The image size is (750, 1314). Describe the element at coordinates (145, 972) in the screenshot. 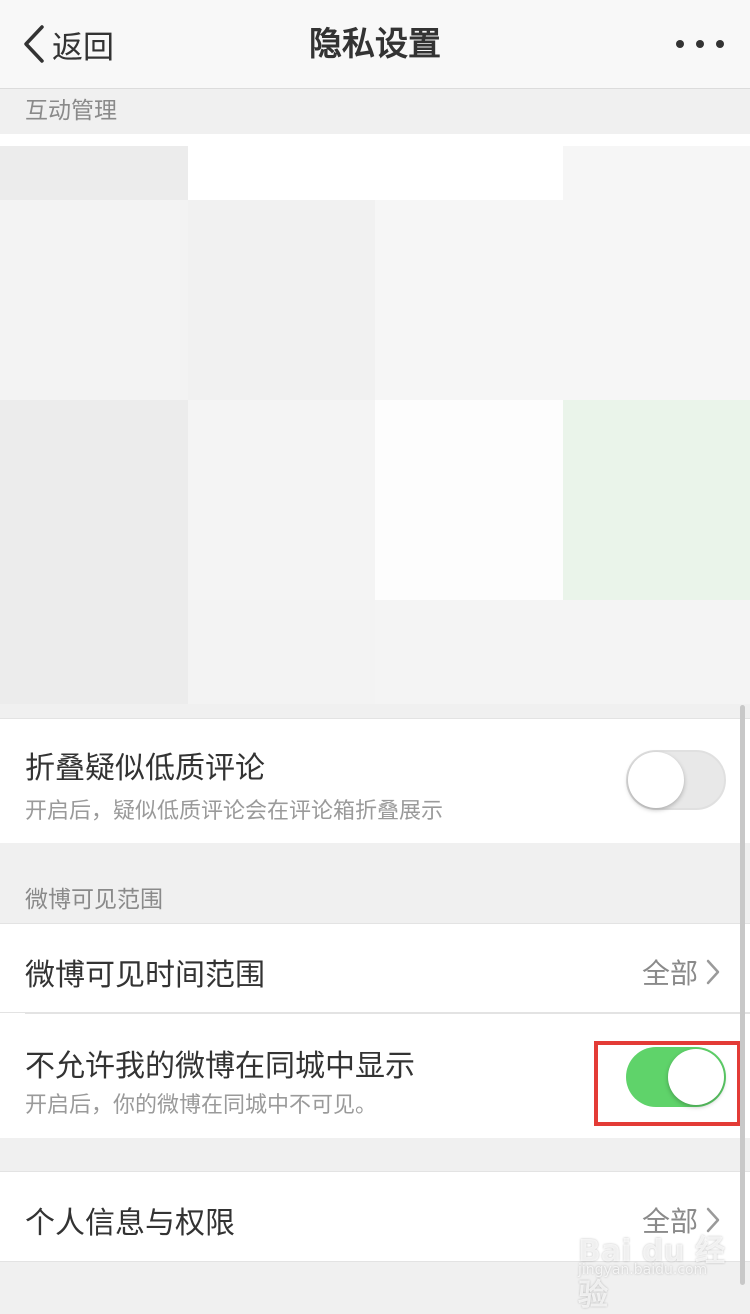

I see `row-title: 微博可见时间范围` at that location.